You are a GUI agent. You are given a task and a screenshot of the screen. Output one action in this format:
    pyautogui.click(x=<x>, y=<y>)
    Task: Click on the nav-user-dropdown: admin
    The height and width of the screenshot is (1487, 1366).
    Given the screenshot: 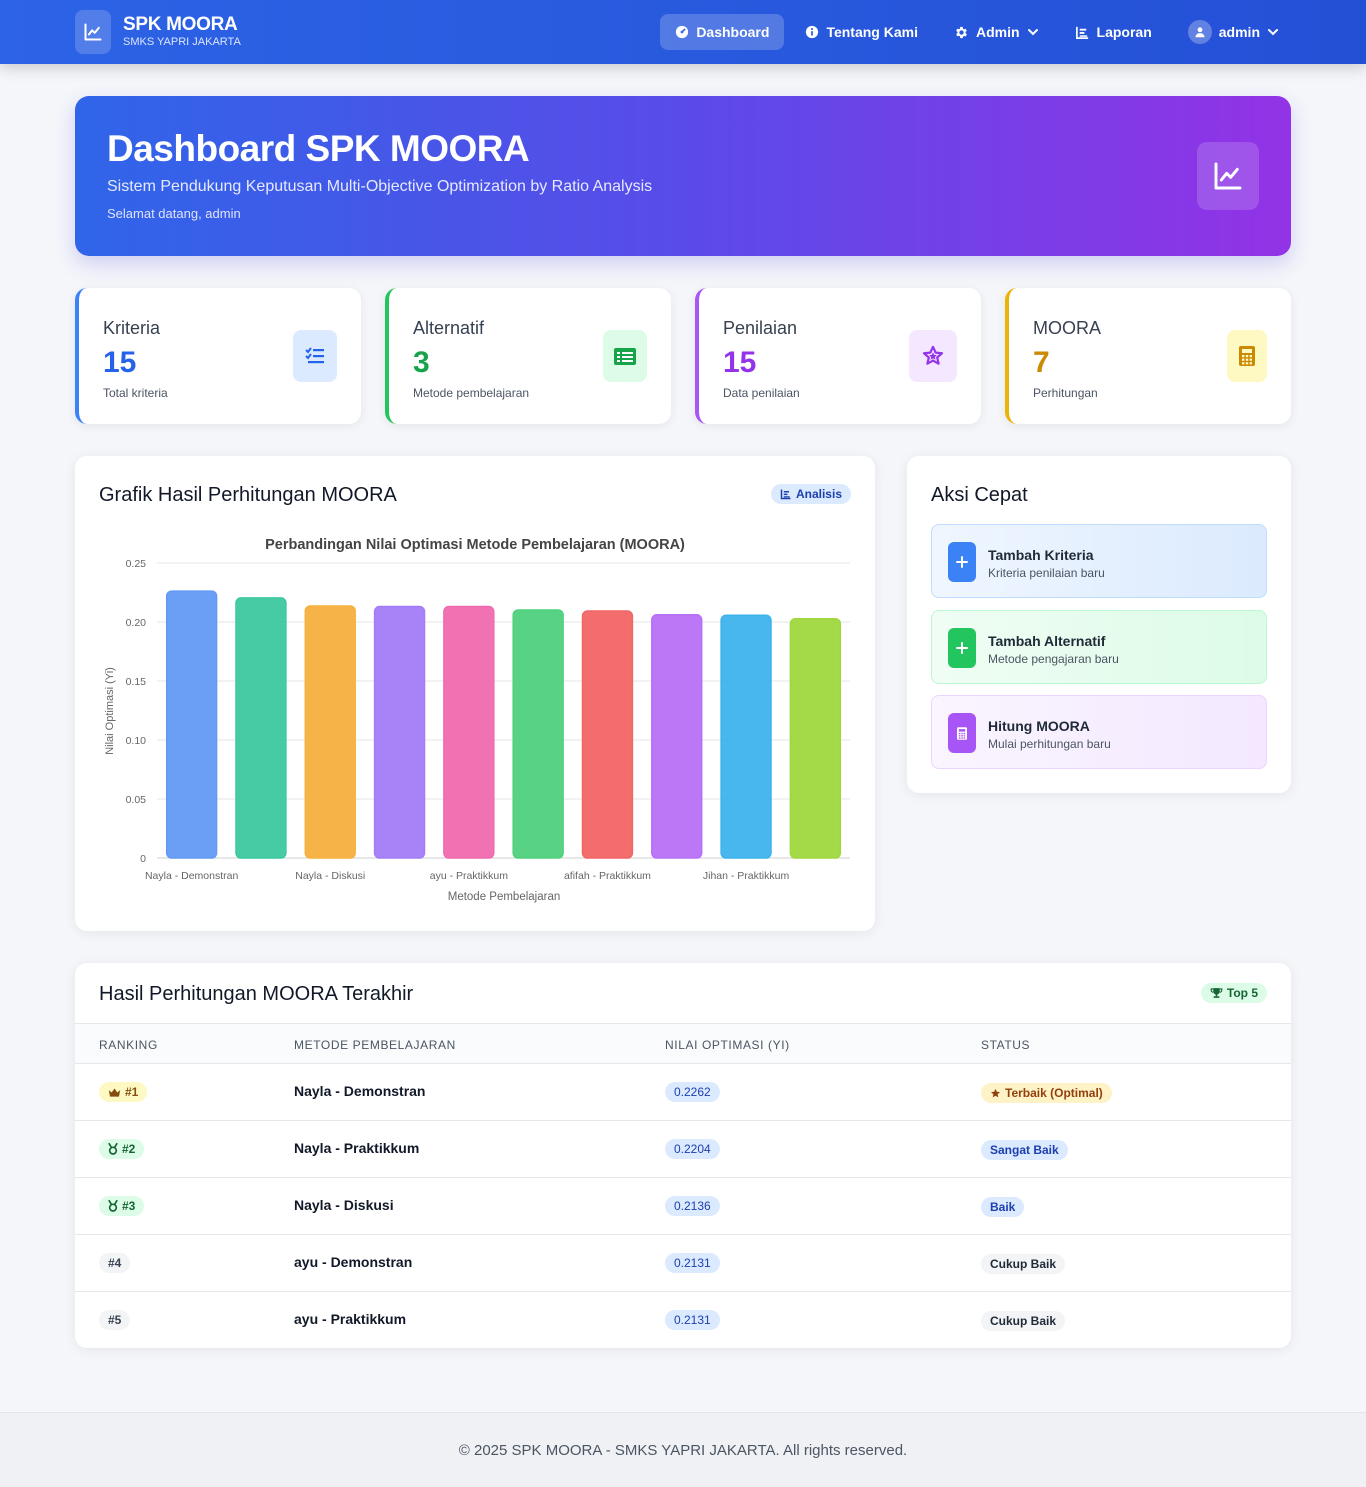 What is the action you would take?
    pyautogui.click(x=1233, y=32)
    